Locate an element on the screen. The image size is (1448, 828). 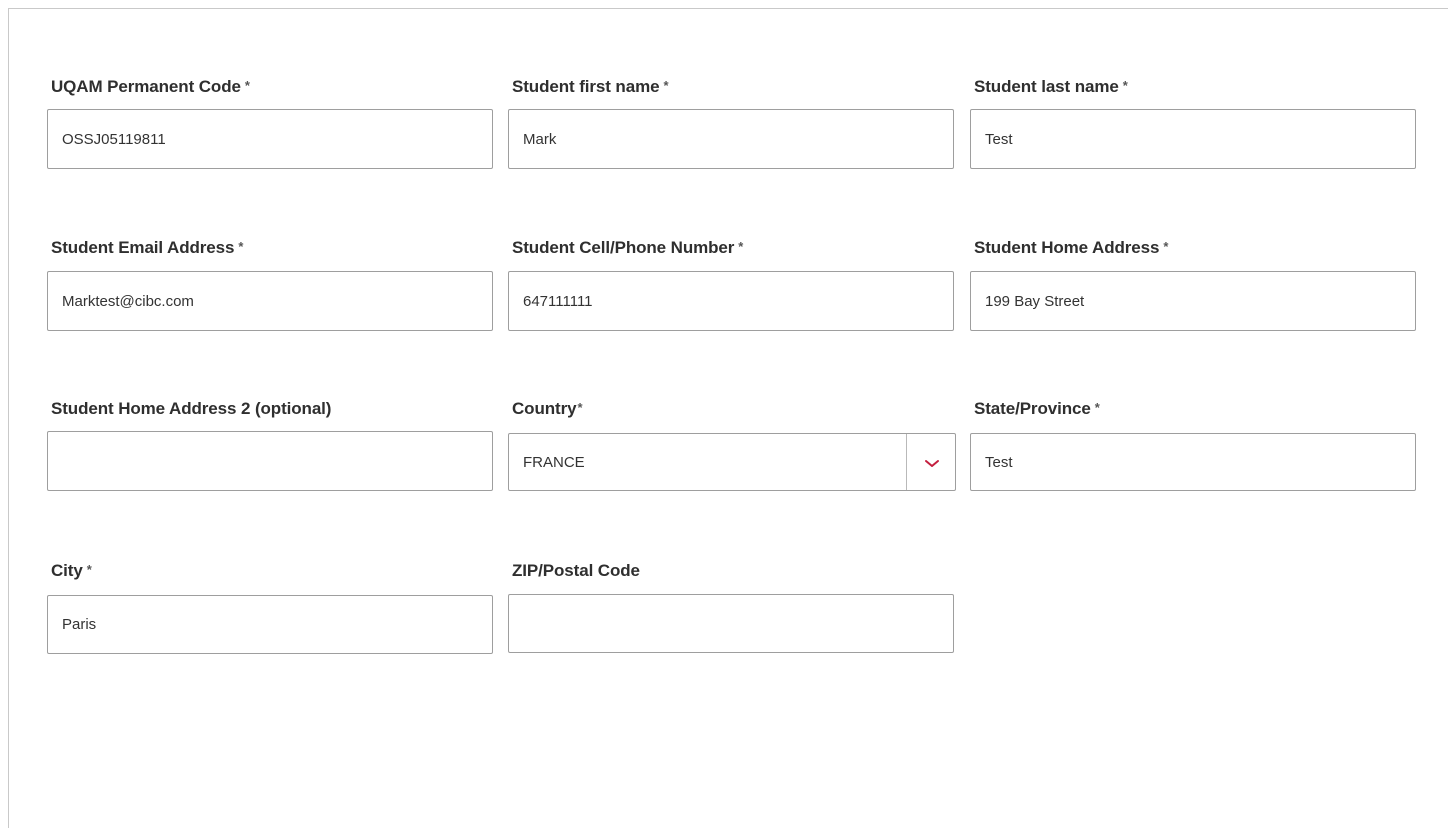
home-address-label: Student Home Address * is located at coordinates (1071, 248).